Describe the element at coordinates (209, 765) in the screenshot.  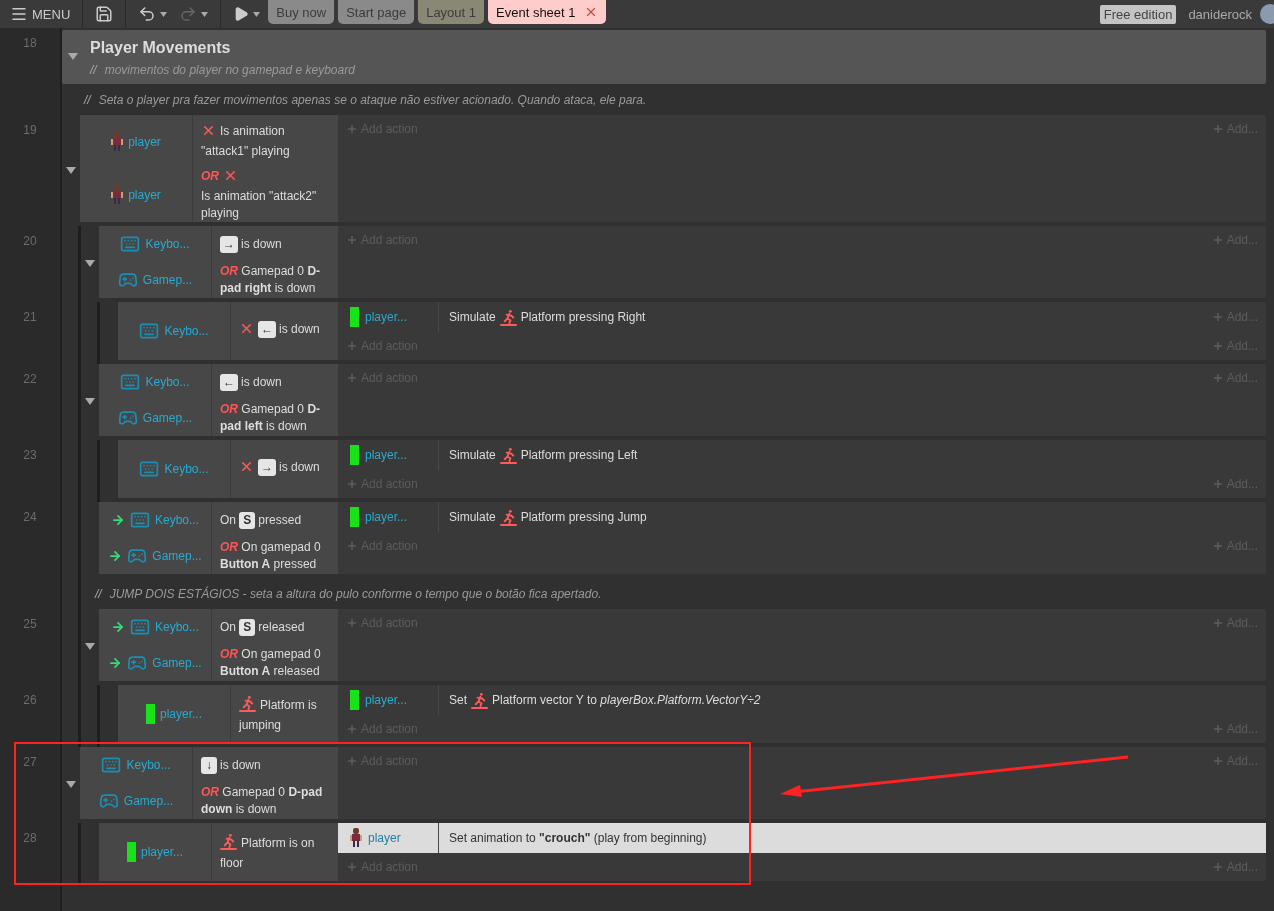
I see `key-cap: ↓` at that location.